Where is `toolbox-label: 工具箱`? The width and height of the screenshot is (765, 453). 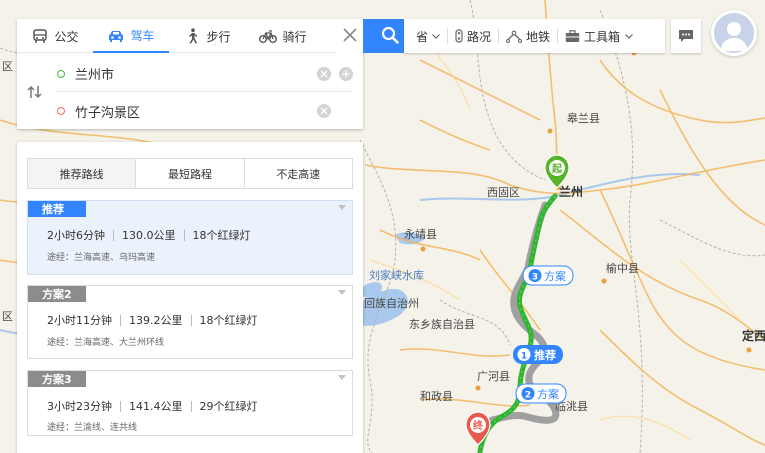 toolbox-label: 工具箱 is located at coordinates (602, 36).